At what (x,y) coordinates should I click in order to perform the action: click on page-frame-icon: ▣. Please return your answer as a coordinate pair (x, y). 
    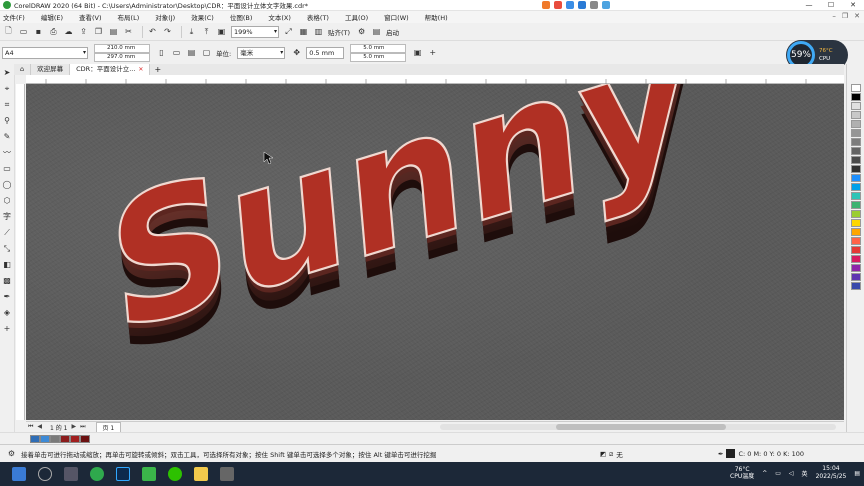
    Looking at the image, I should click on (417, 52).